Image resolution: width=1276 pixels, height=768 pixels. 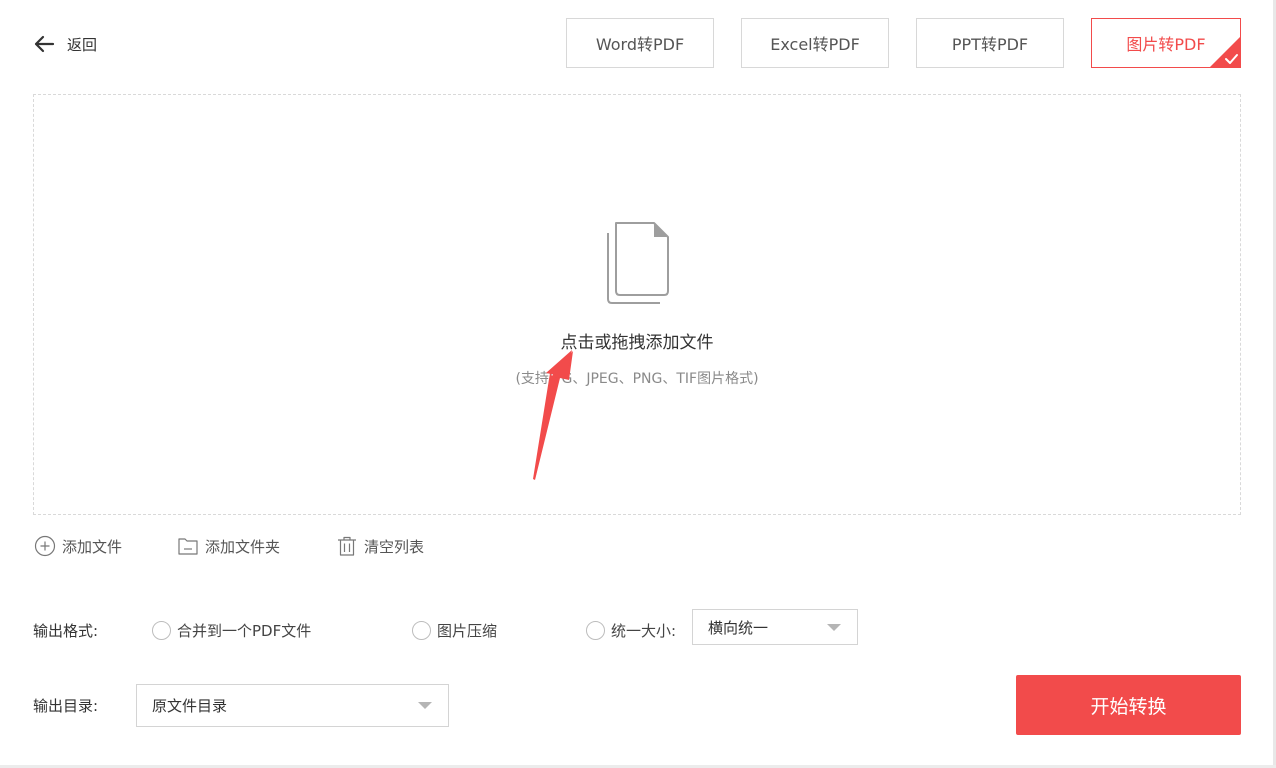 What do you see at coordinates (775, 627) in the screenshot?
I see `uniform-size-select: 横向统一` at bounding box center [775, 627].